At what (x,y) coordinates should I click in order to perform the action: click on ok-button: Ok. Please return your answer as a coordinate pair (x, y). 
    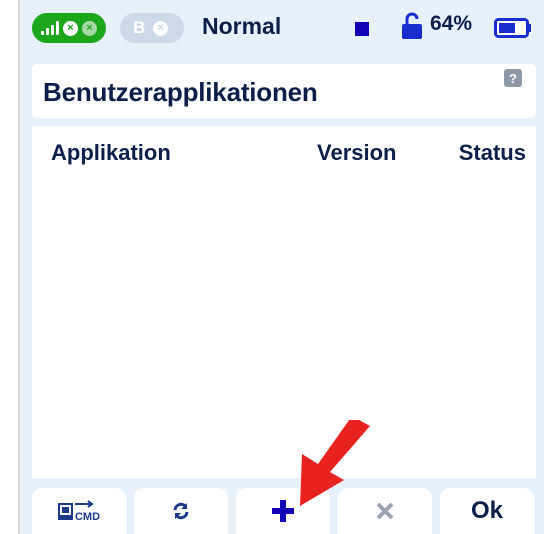
    Looking at the image, I should click on (487, 511).